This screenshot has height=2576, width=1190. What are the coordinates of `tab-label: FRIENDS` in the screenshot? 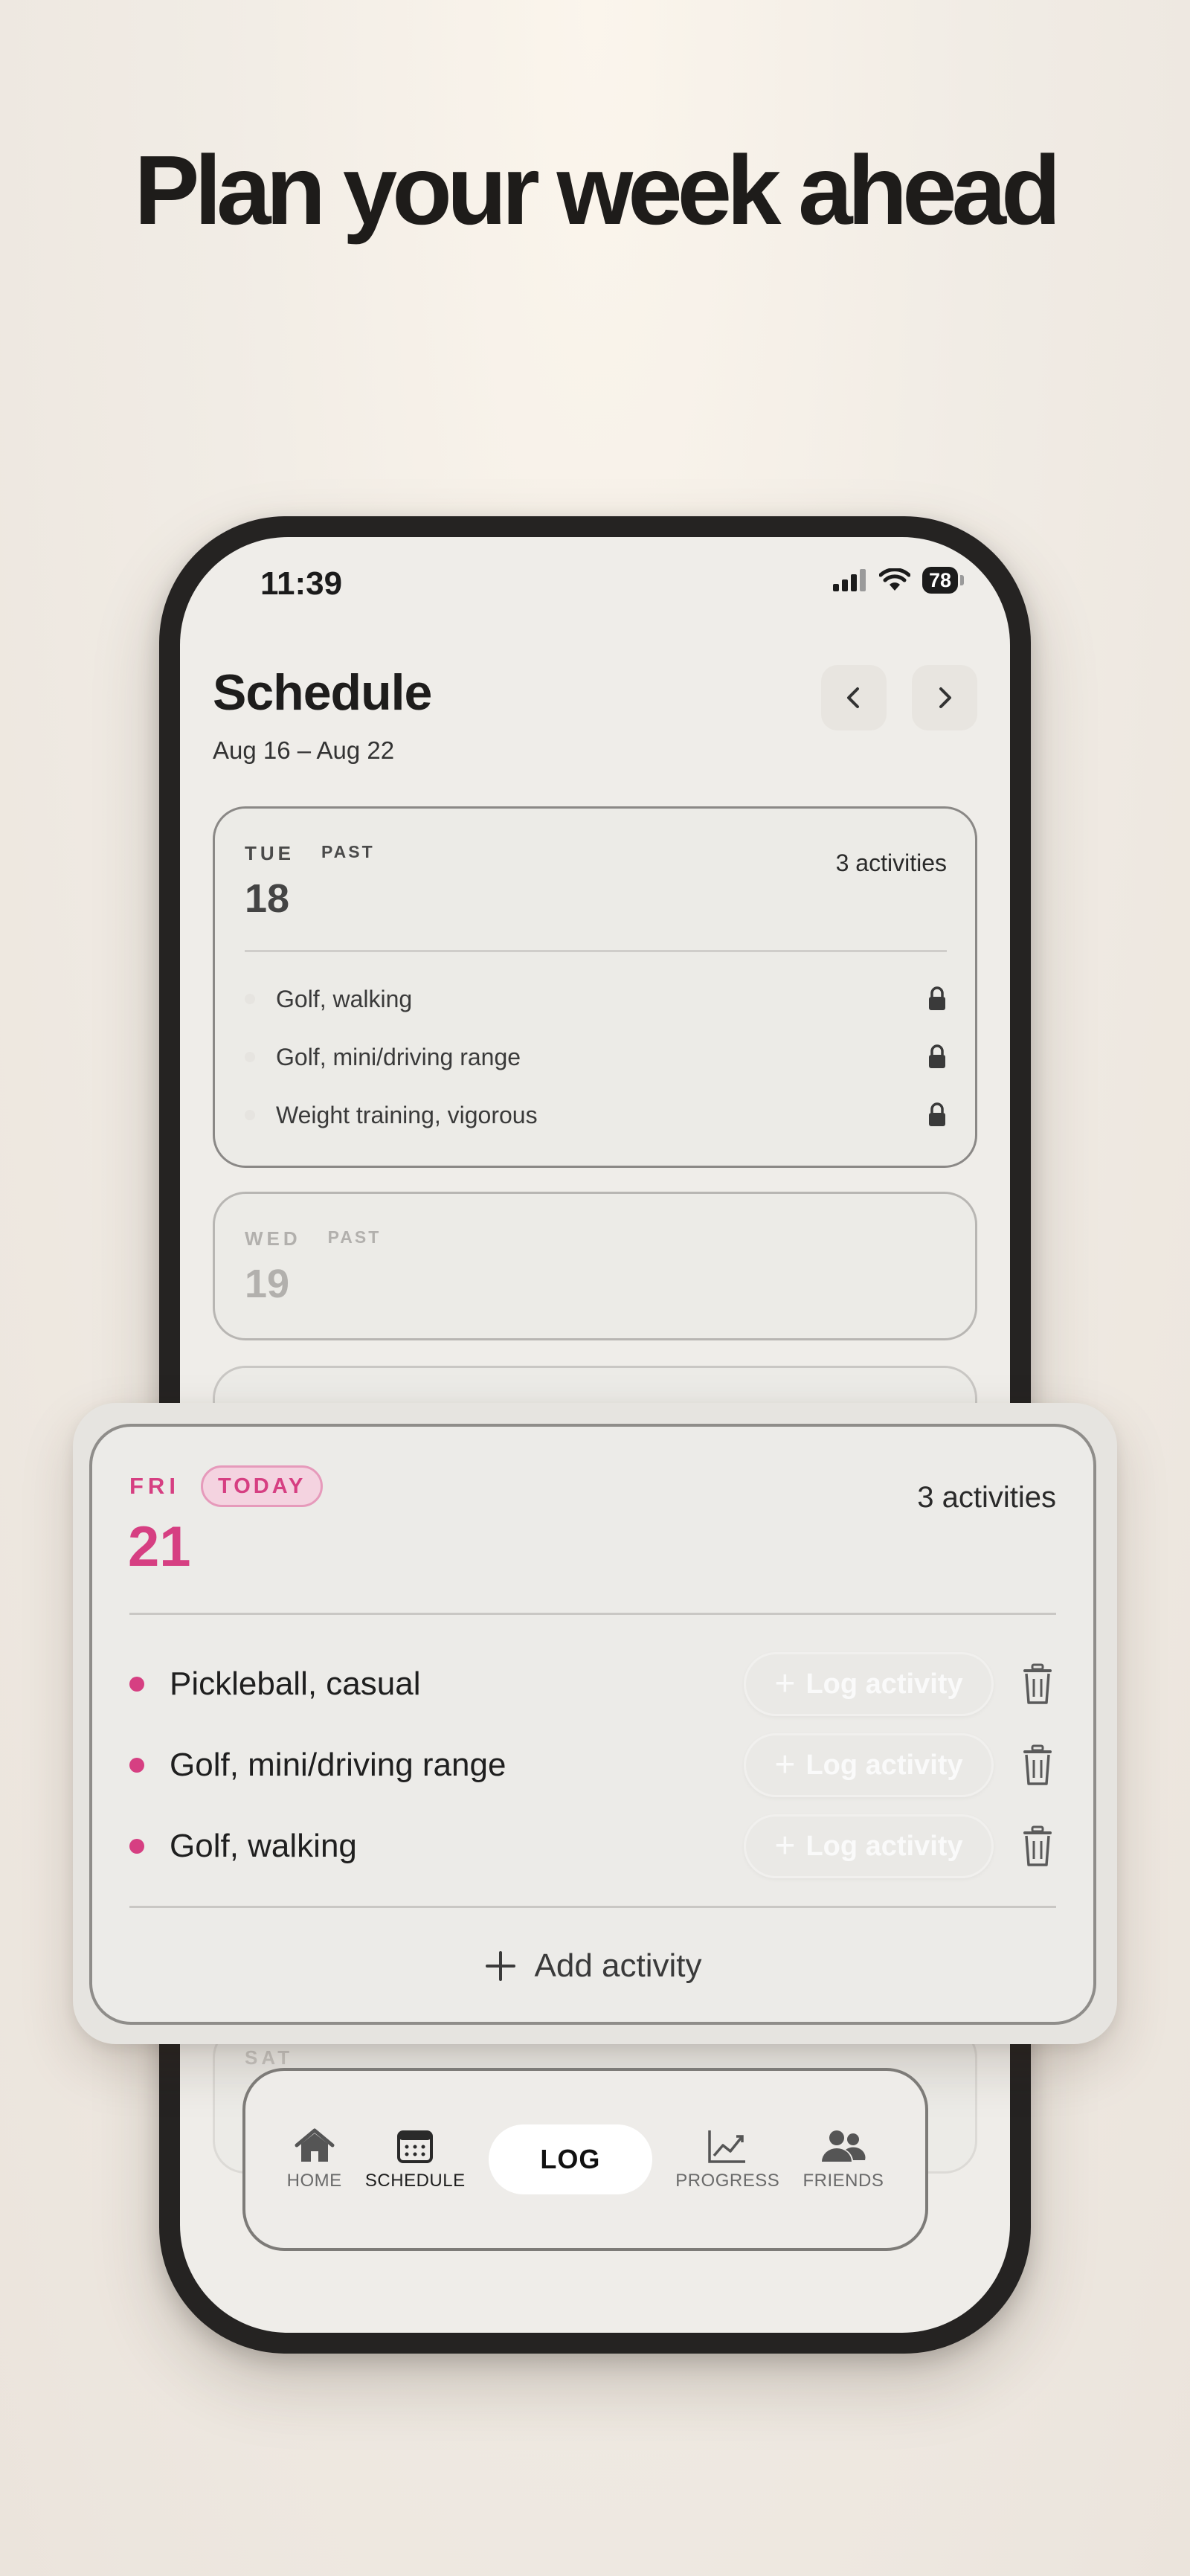 It's located at (844, 2181).